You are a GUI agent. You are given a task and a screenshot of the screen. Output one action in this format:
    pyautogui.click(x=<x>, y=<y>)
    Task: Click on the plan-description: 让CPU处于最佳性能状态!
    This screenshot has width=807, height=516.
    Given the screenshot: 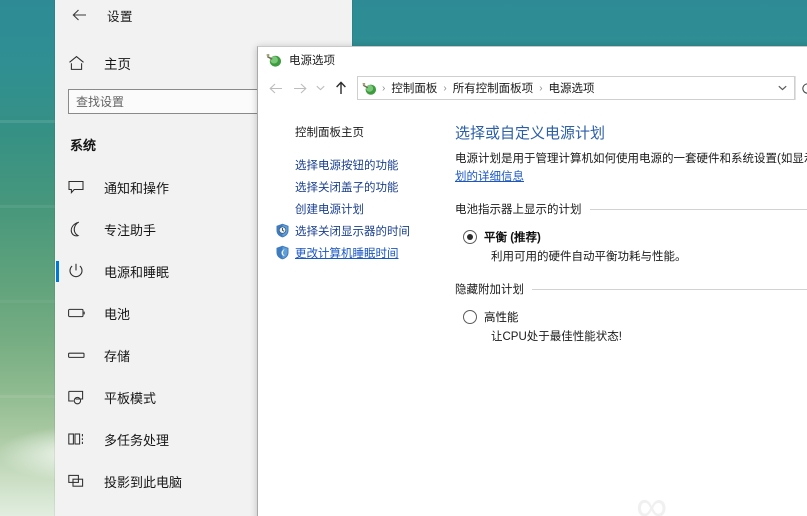 What is the action you would take?
    pyautogui.click(x=556, y=337)
    